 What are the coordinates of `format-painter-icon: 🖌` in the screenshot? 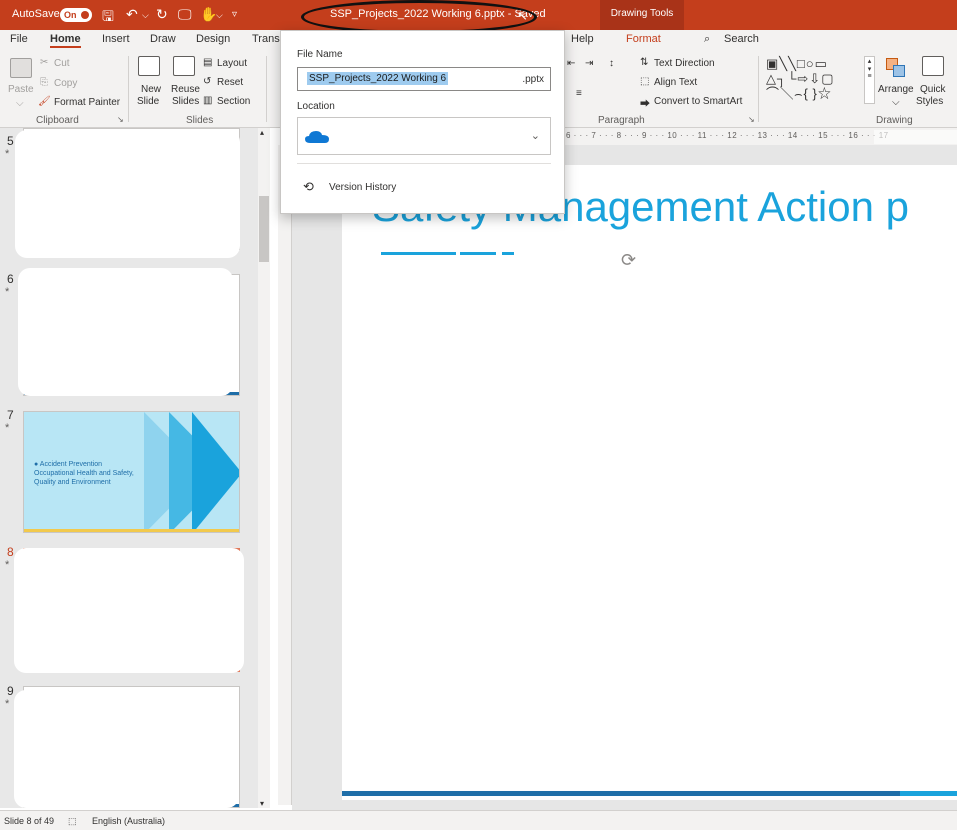 It's located at (44, 101).